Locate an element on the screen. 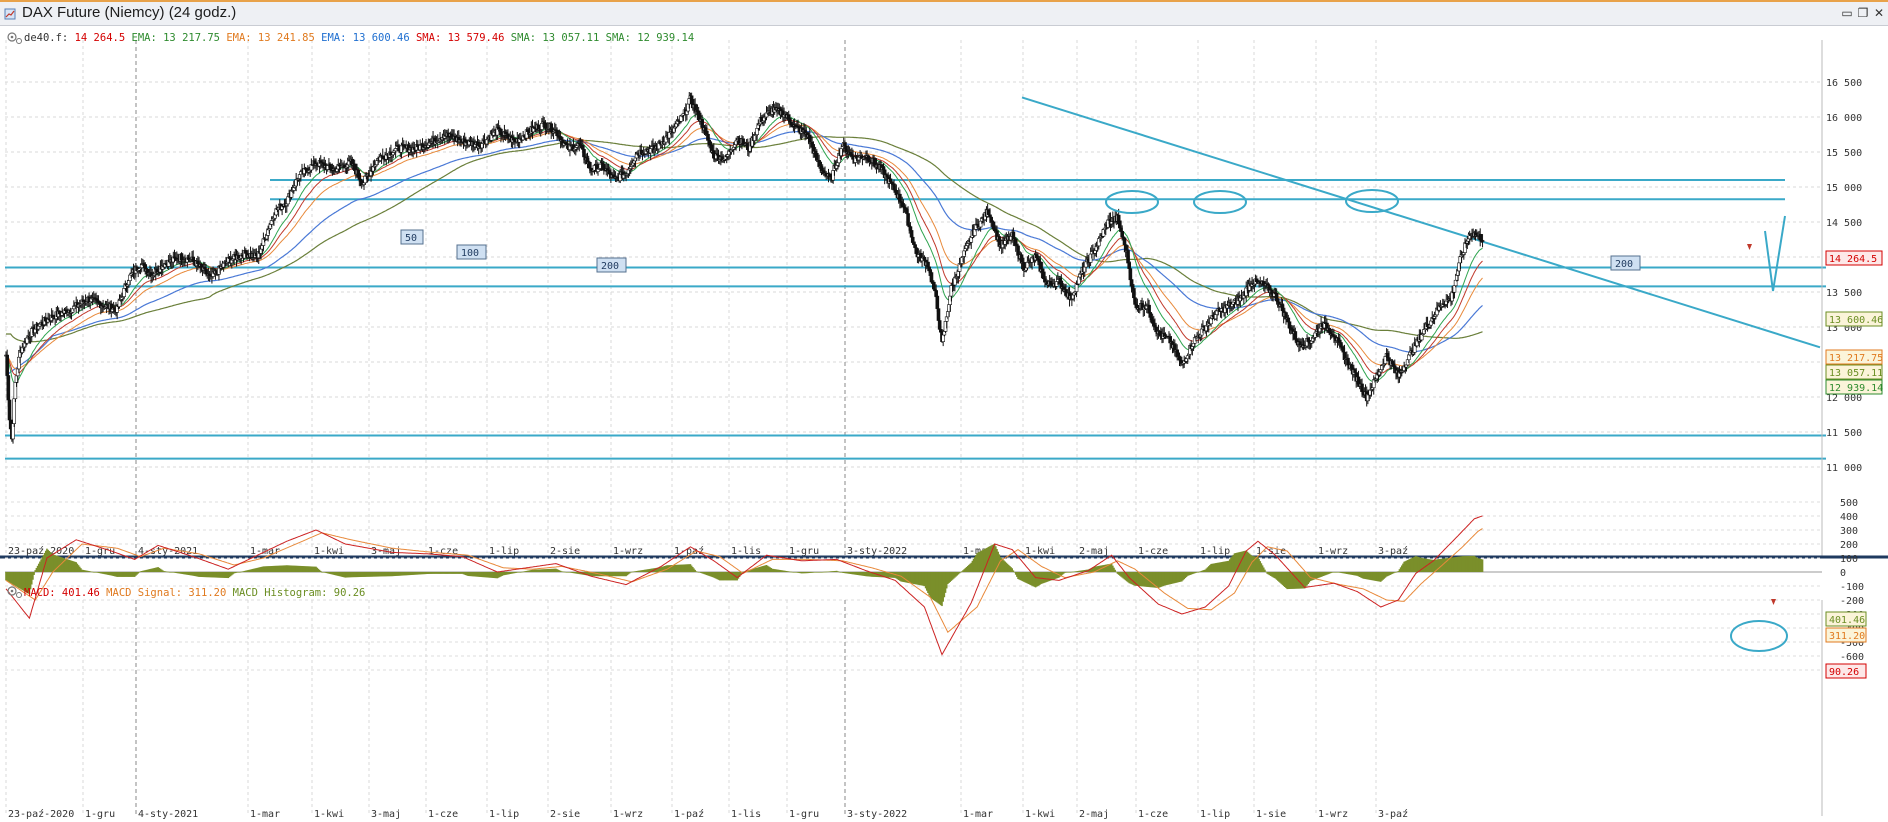 Image resolution: width=1888 pixels, height=822 pixels. date-axis-label: 1-lip is located at coordinates (504, 551).